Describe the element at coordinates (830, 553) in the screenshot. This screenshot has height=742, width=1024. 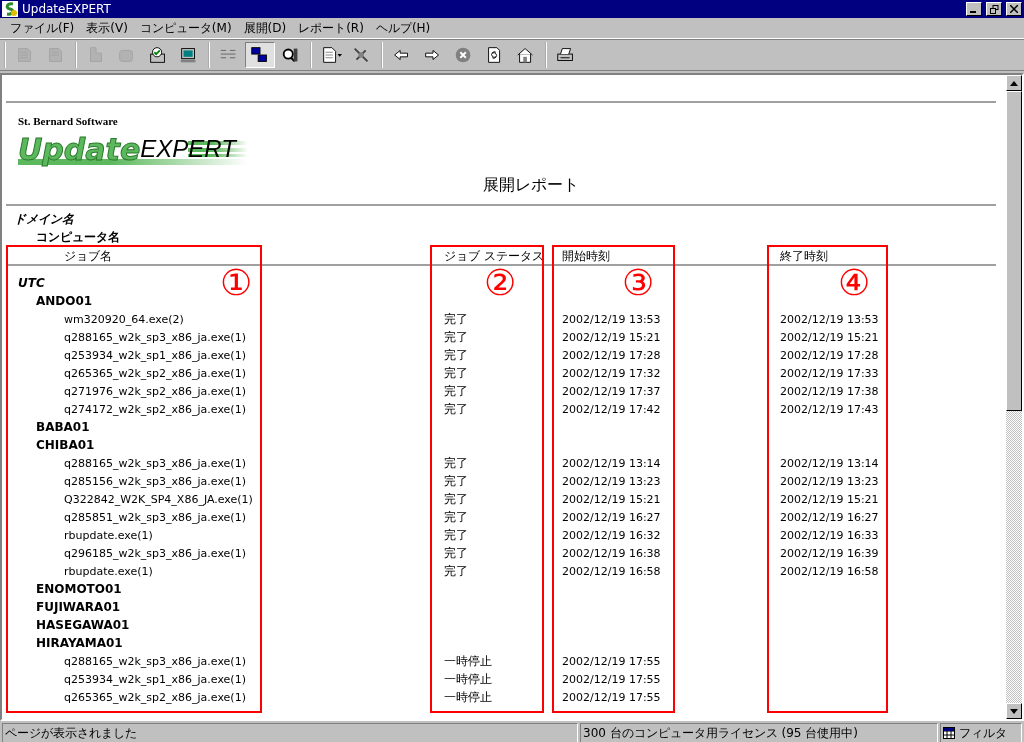
I see `end-time: 2002/12/19 16:39` at that location.